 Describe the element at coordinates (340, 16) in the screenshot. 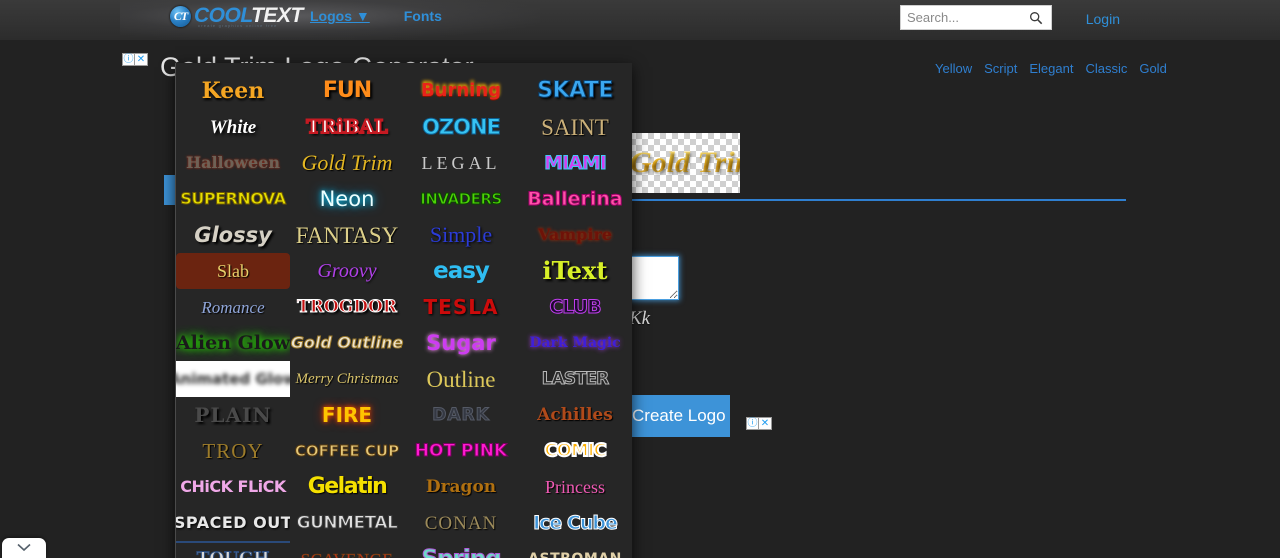

I see `nav-item-logos: Logos ▼` at that location.